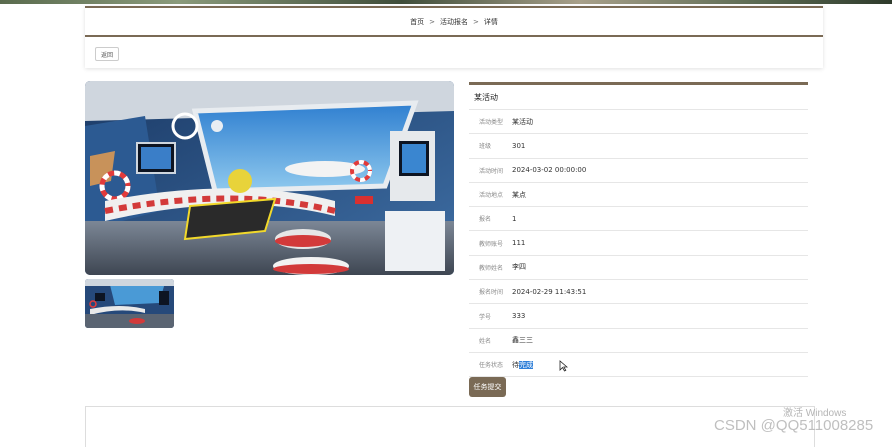 The width and height of the screenshot is (892, 447). Describe the element at coordinates (519, 145) in the screenshot. I see `field-value: 301` at that location.